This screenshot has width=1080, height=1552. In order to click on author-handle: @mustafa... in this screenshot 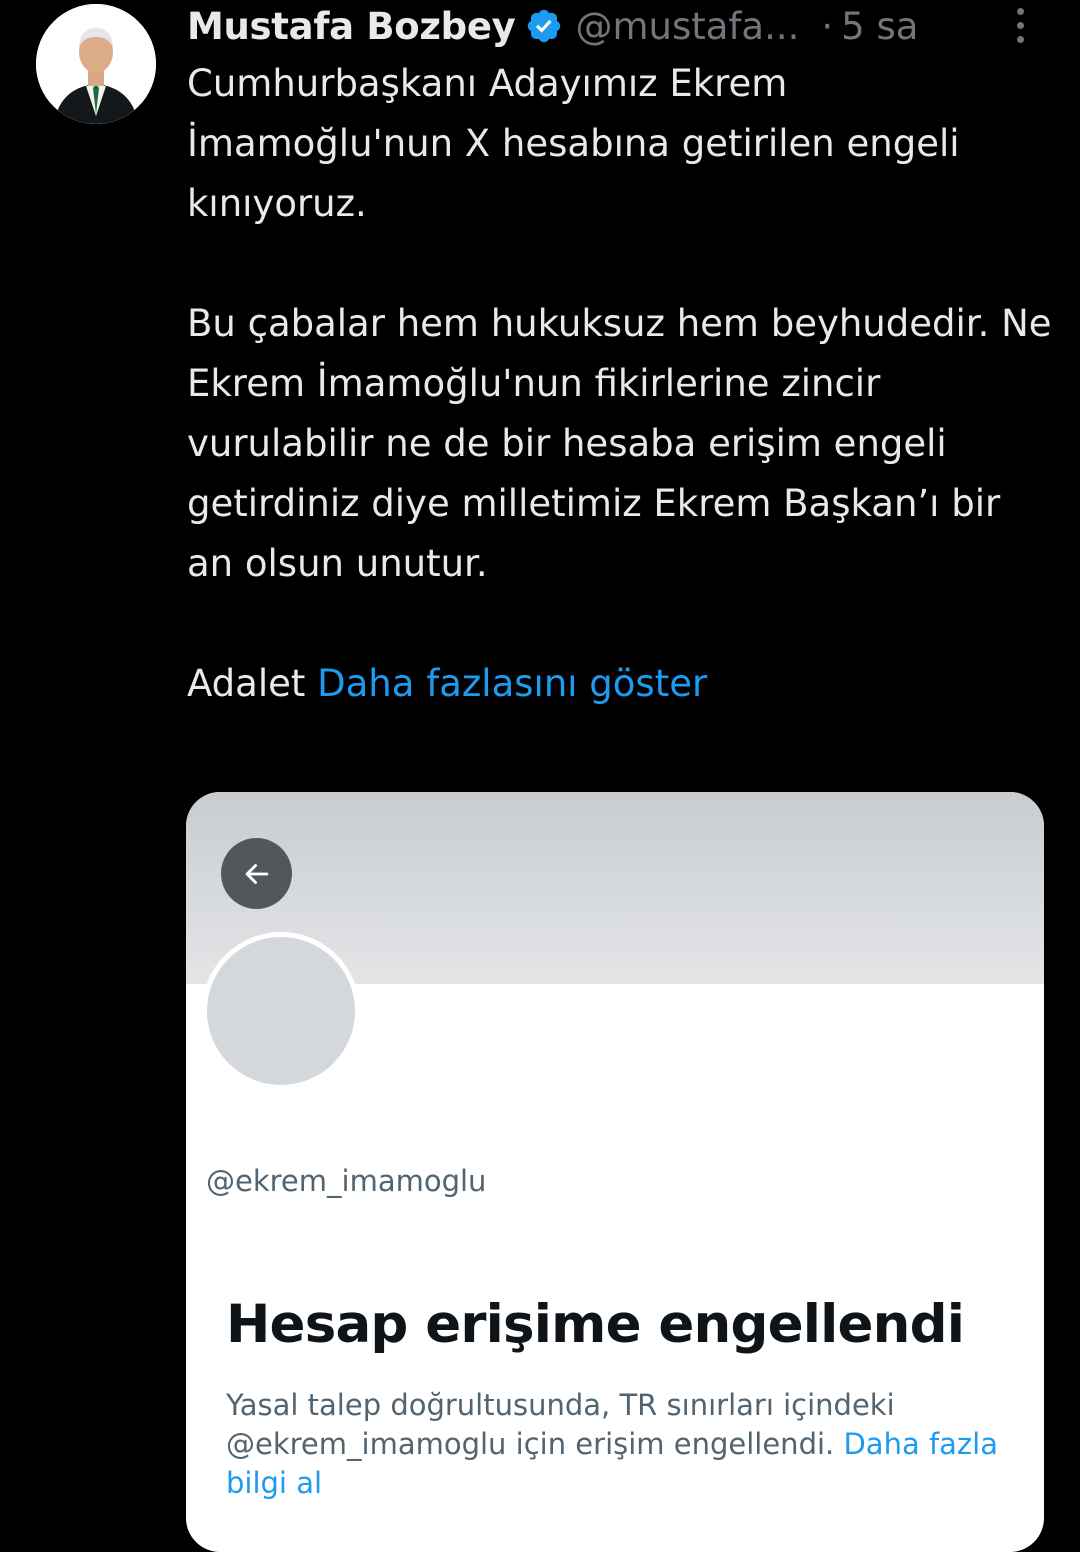, I will do `click(687, 26)`.